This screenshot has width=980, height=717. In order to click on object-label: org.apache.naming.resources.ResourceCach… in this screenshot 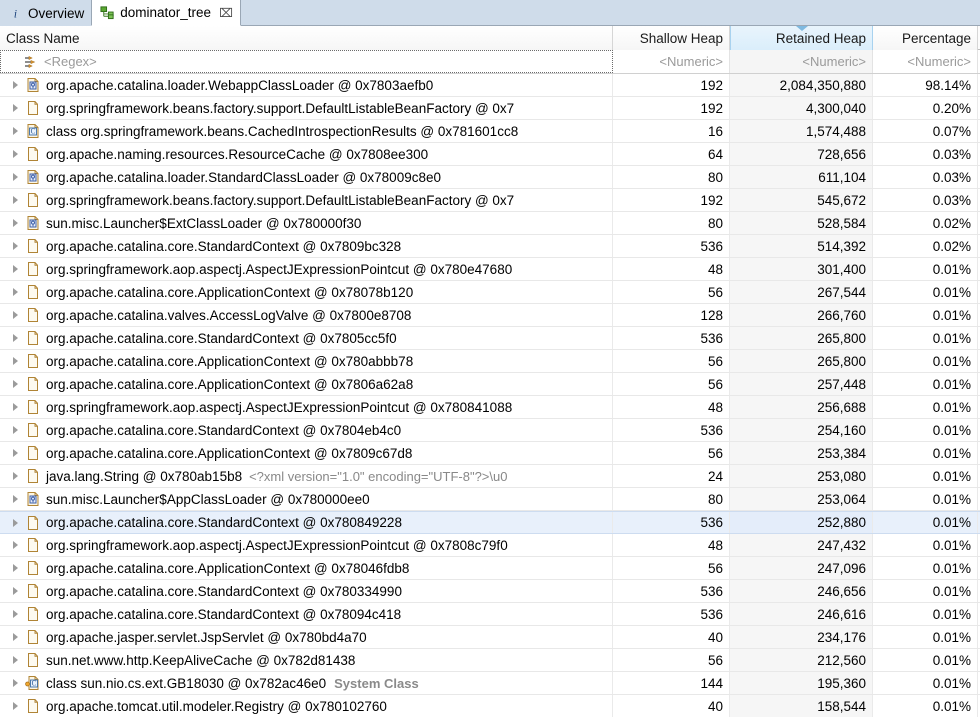, I will do `click(237, 154)`.